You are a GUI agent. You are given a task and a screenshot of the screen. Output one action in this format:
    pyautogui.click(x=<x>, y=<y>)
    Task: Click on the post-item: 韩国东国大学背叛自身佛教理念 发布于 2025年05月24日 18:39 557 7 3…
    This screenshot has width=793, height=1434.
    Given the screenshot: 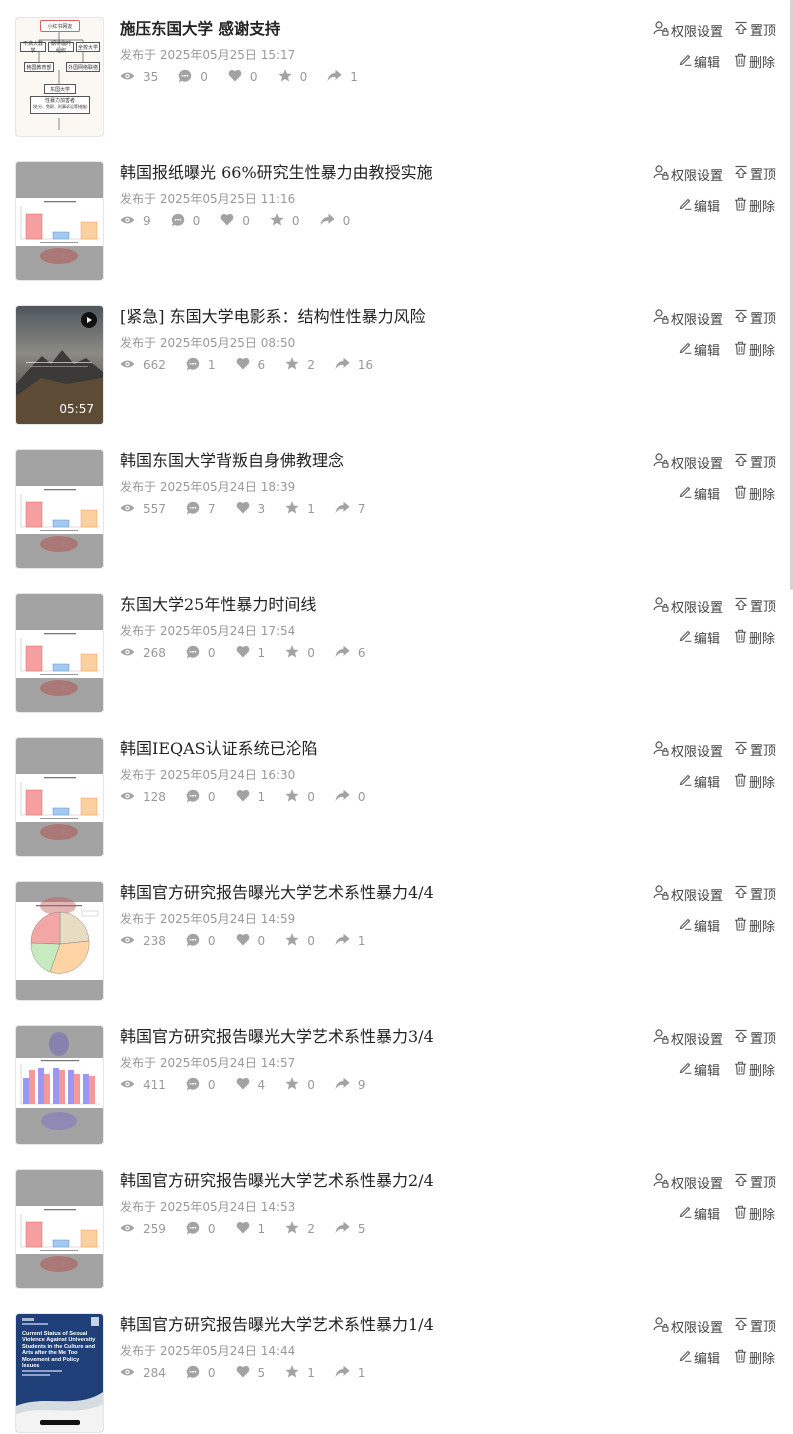 What is the action you would take?
    pyautogui.click(x=396, y=510)
    